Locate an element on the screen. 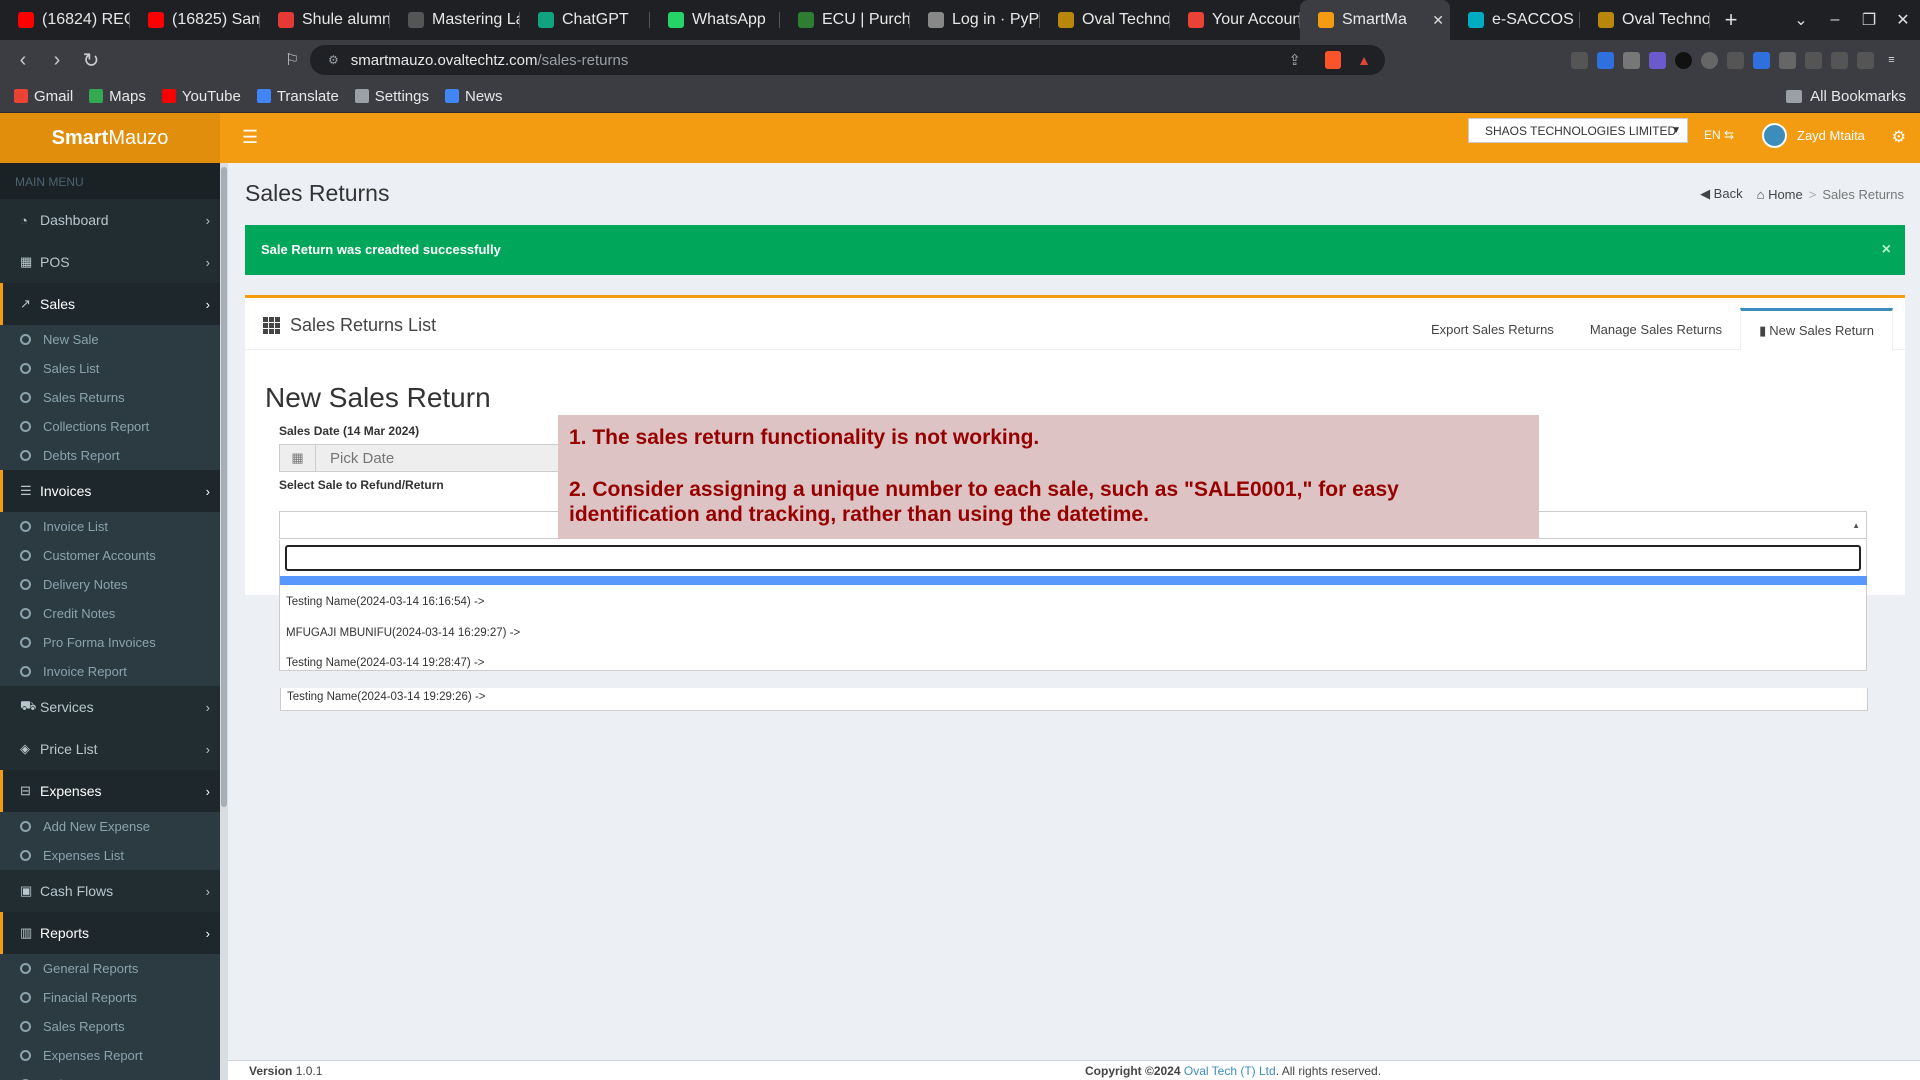 The width and height of the screenshot is (1920, 1080). sidebar-subitem: Finacial Reports is located at coordinates (110, 997).